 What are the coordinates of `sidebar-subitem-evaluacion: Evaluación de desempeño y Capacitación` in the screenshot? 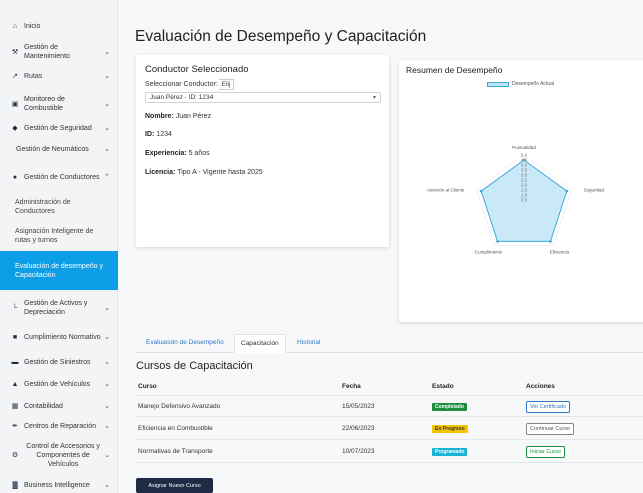 It's located at (59, 270).